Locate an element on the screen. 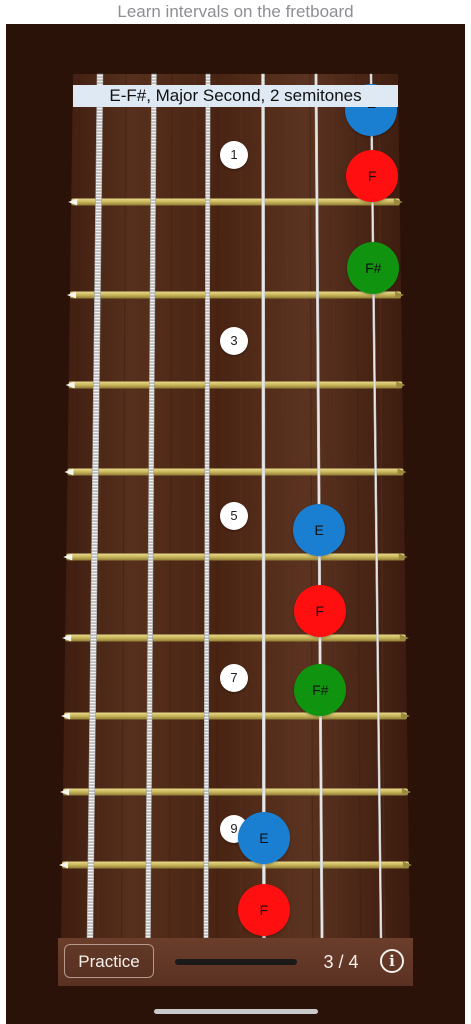  home-indicator is located at coordinates (236, 1011).